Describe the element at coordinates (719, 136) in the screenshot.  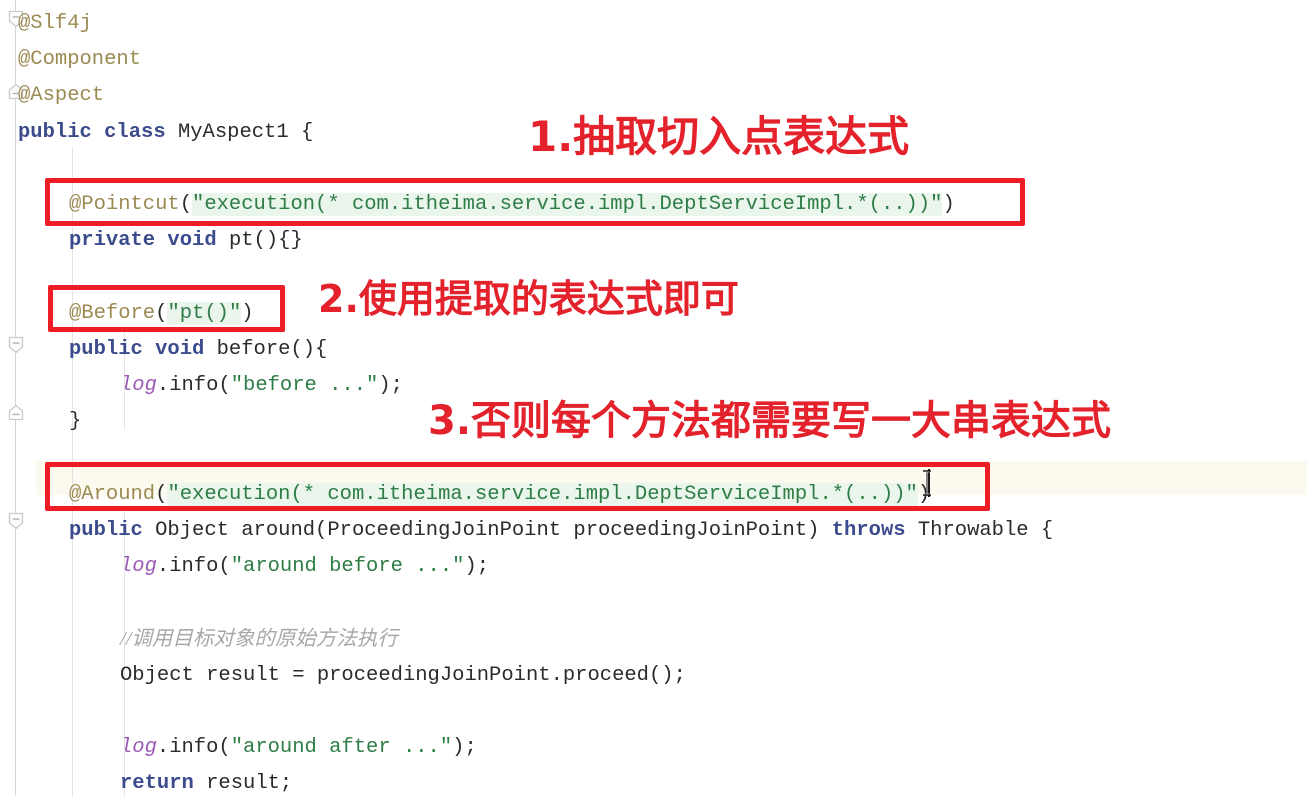
I see `callout-1: 1.抽取切入点表达式` at that location.